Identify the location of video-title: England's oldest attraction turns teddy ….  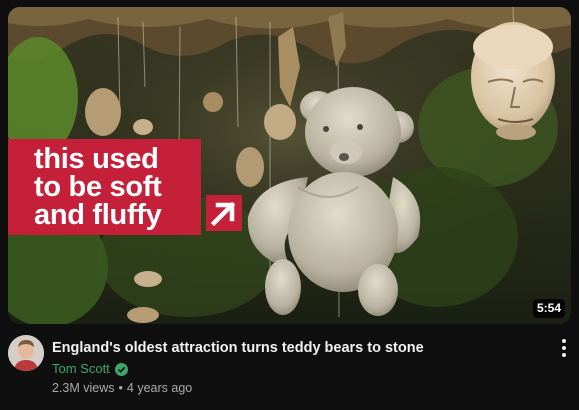
(292, 348).